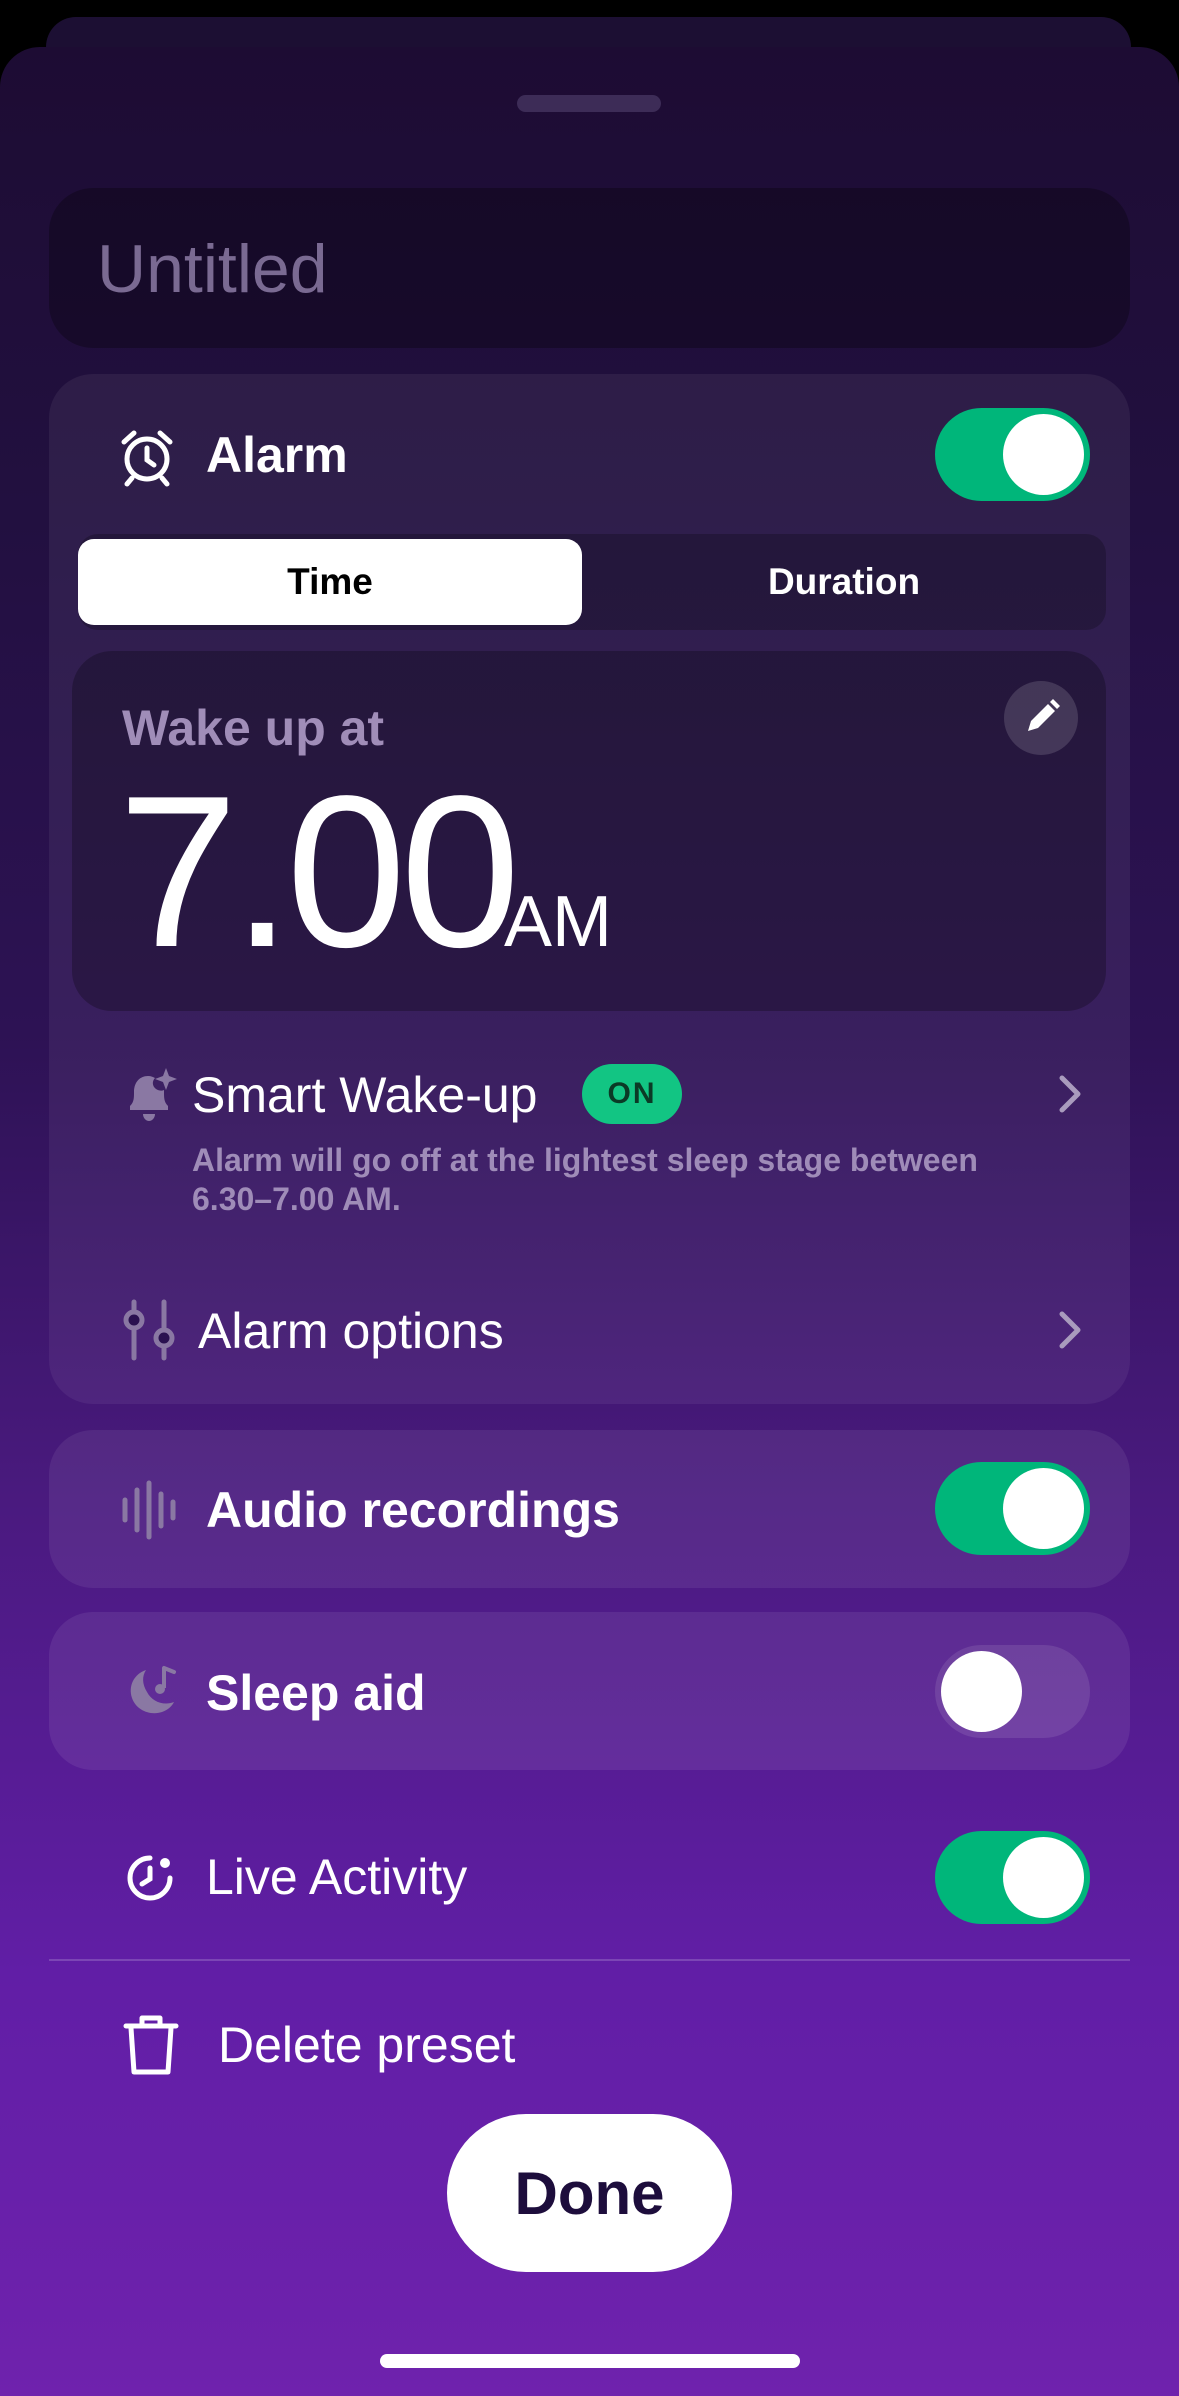 Image resolution: width=1179 pixels, height=2396 pixels. What do you see at coordinates (149, 1510) in the screenshot?
I see `waveform-icon` at bounding box center [149, 1510].